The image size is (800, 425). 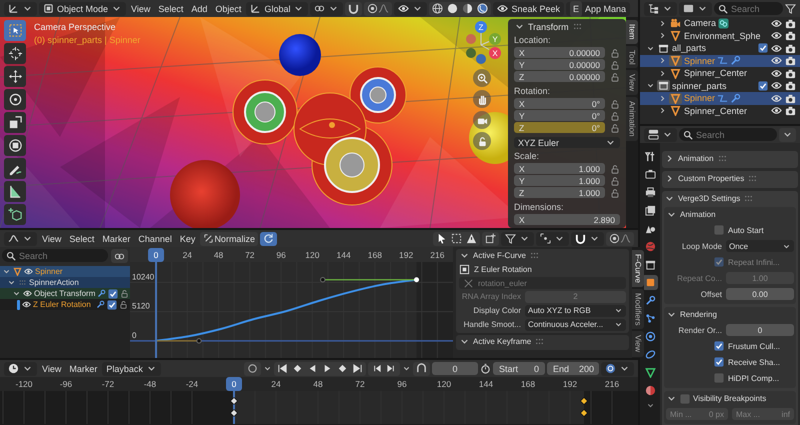 I want to click on field-label: Loop Mode, so click(x=701, y=246).